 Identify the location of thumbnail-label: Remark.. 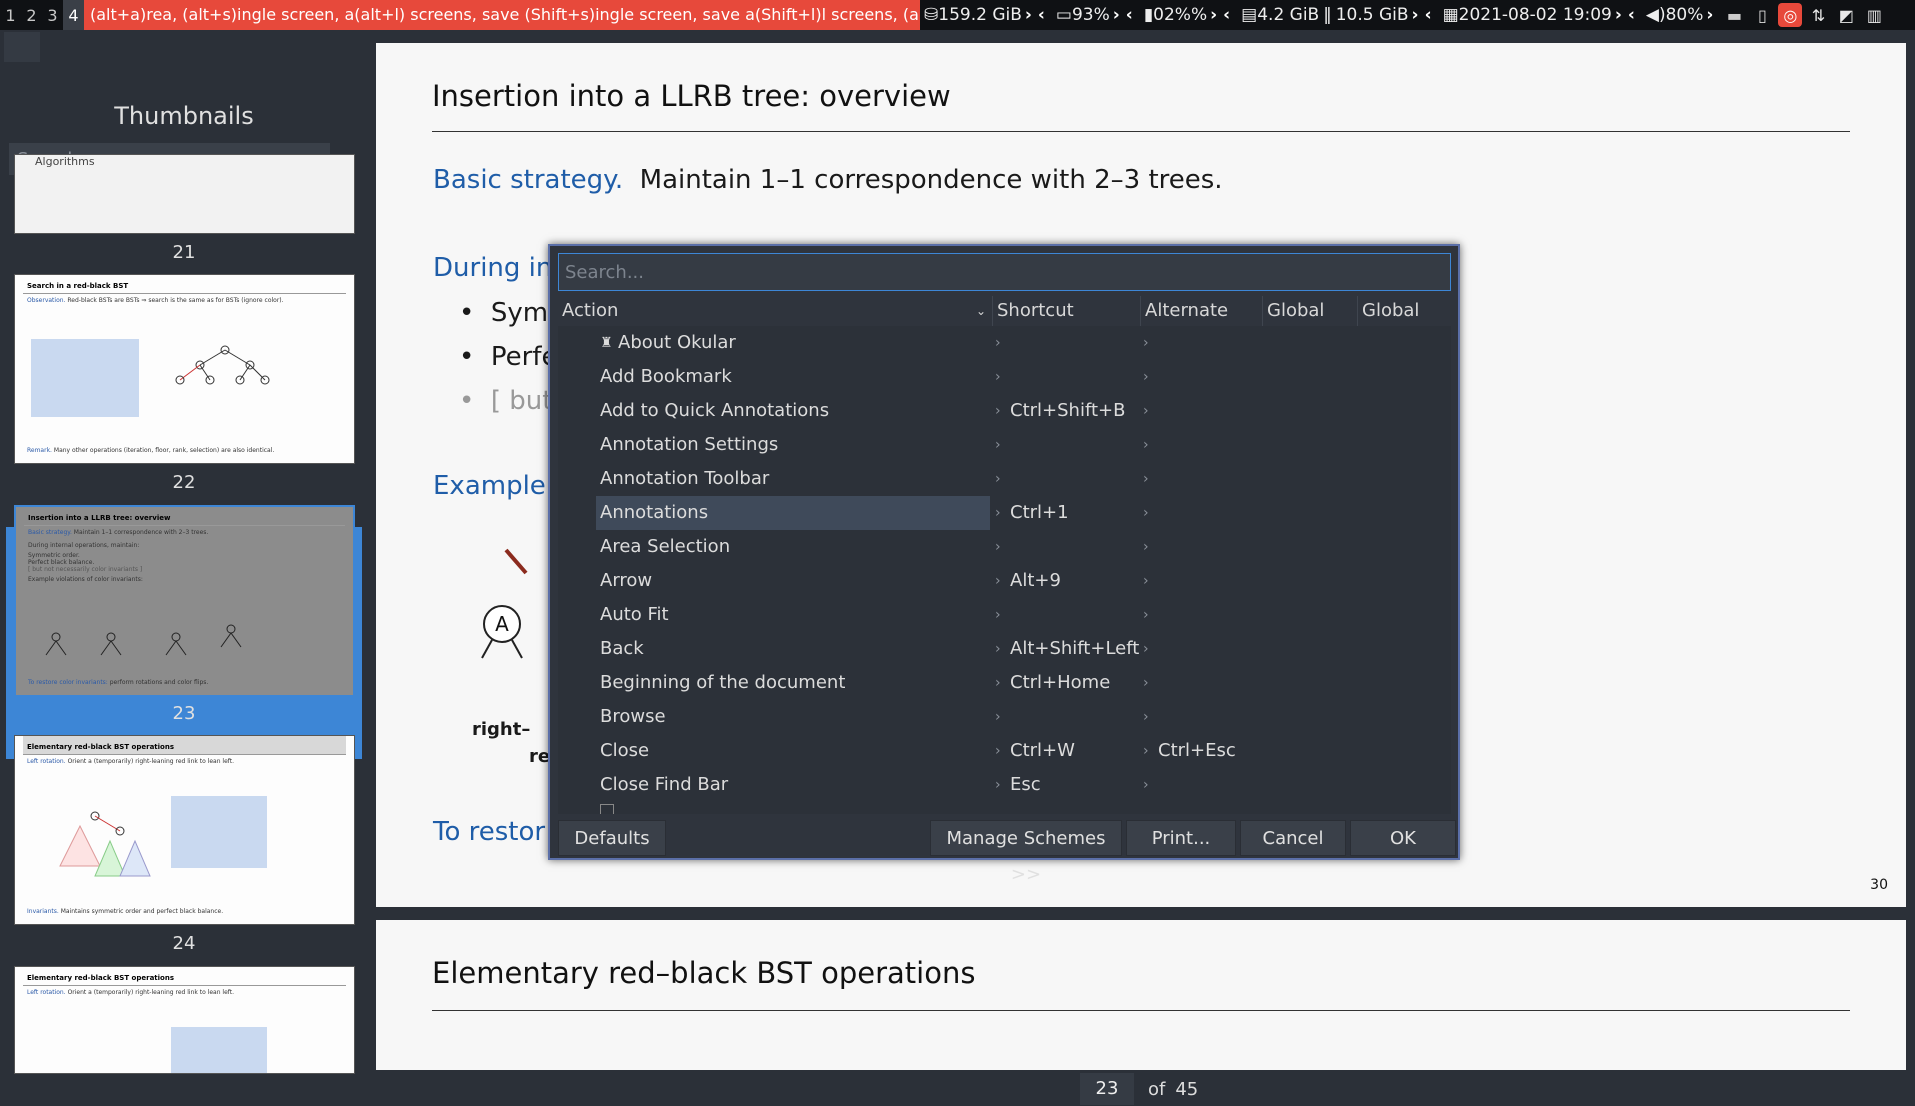
(39, 450).